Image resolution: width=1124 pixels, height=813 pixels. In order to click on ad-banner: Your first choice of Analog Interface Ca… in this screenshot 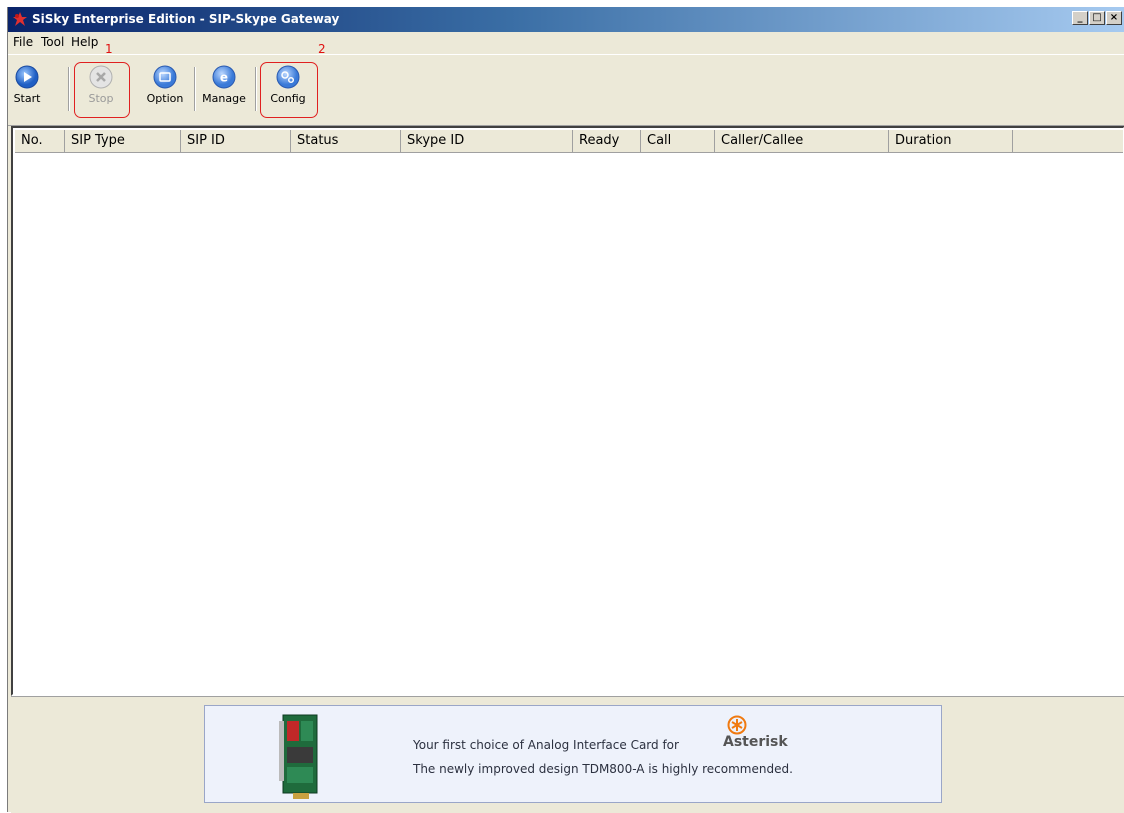, I will do `click(573, 754)`.